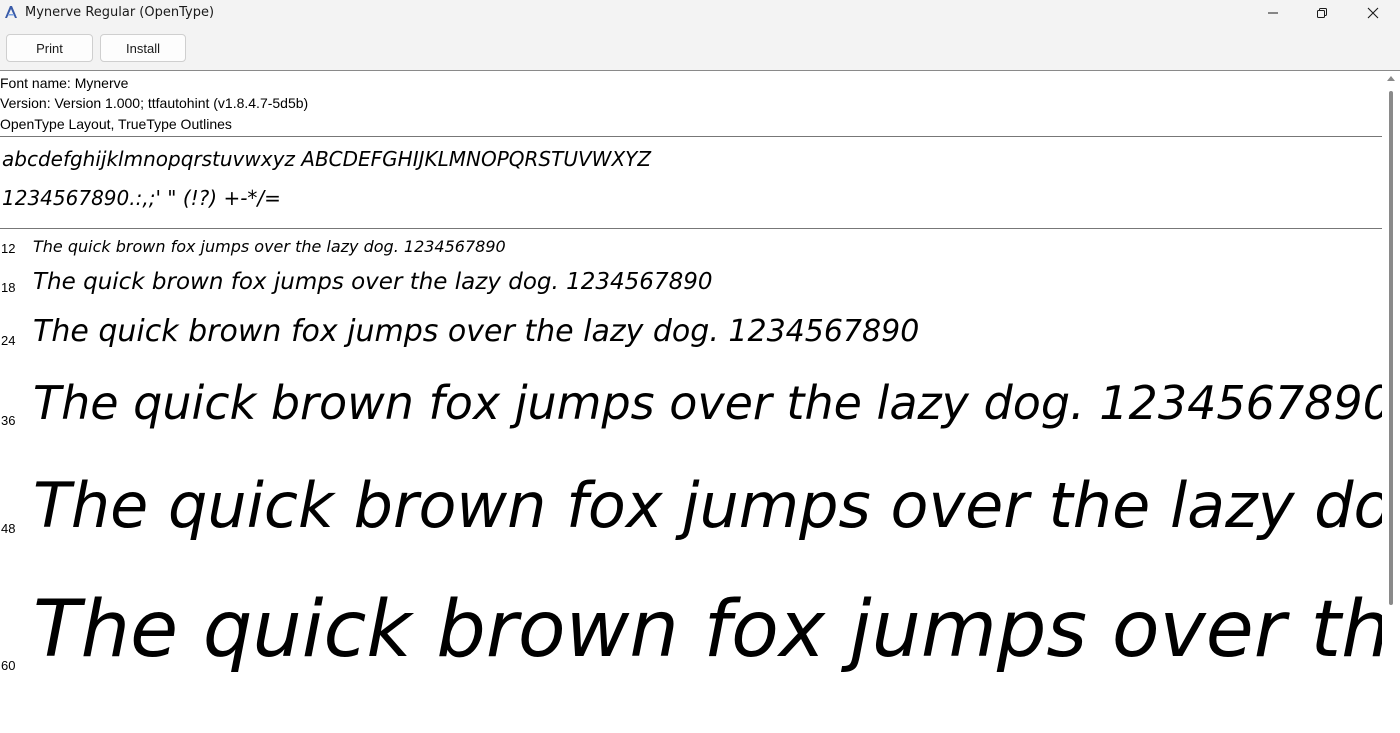  I want to click on size-label-18: 18, so click(8, 287).